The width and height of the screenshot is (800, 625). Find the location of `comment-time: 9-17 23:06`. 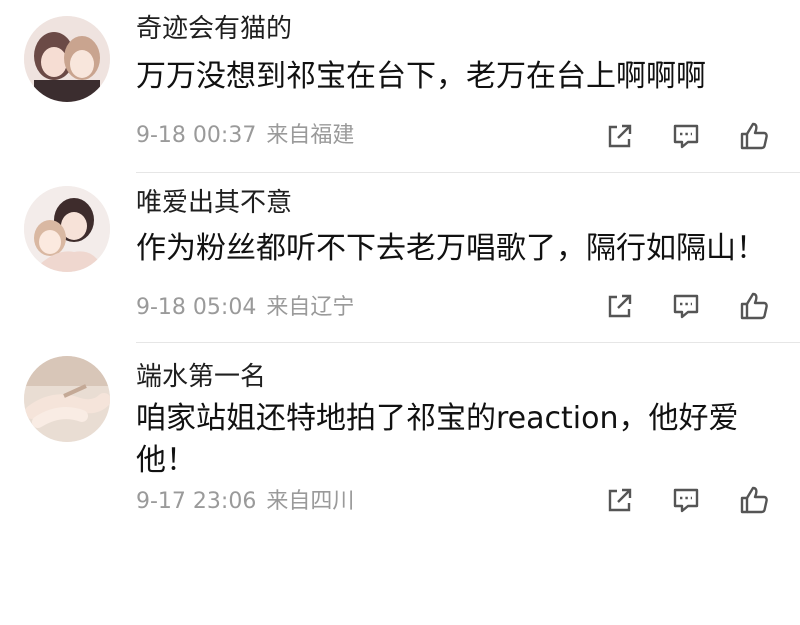

comment-time: 9-17 23:06 is located at coordinates (196, 501).